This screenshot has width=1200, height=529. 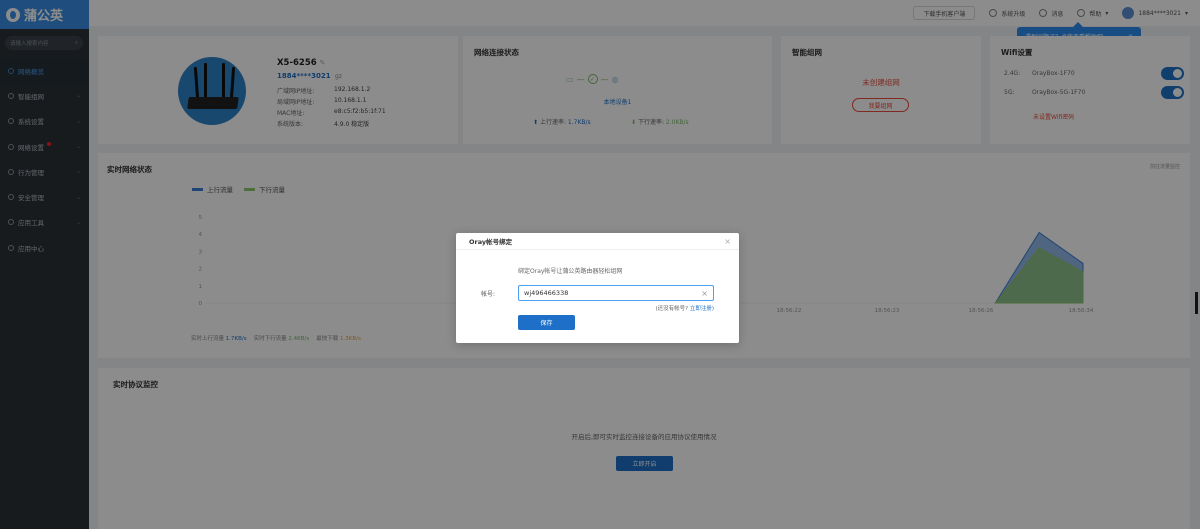 What do you see at coordinates (727, 241) in the screenshot?
I see `modal-close-button: ×` at bounding box center [727, 241].